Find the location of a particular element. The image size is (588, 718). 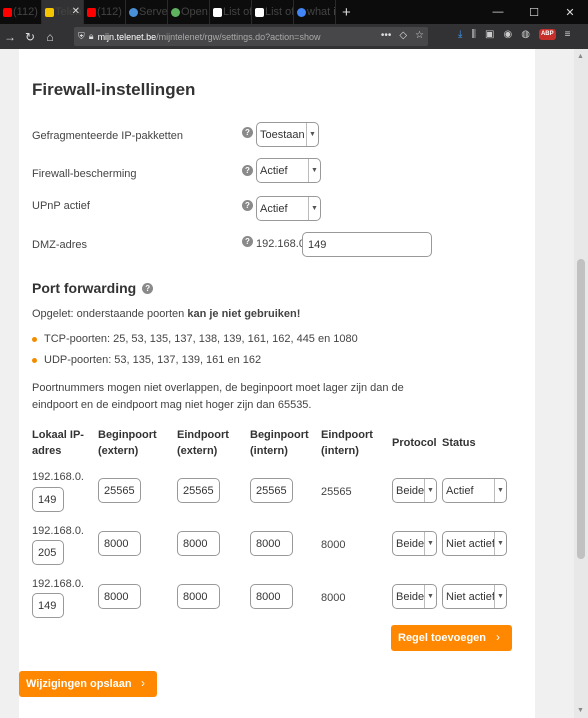

menu-icon: ≡ is located at coordinates (568, 34).